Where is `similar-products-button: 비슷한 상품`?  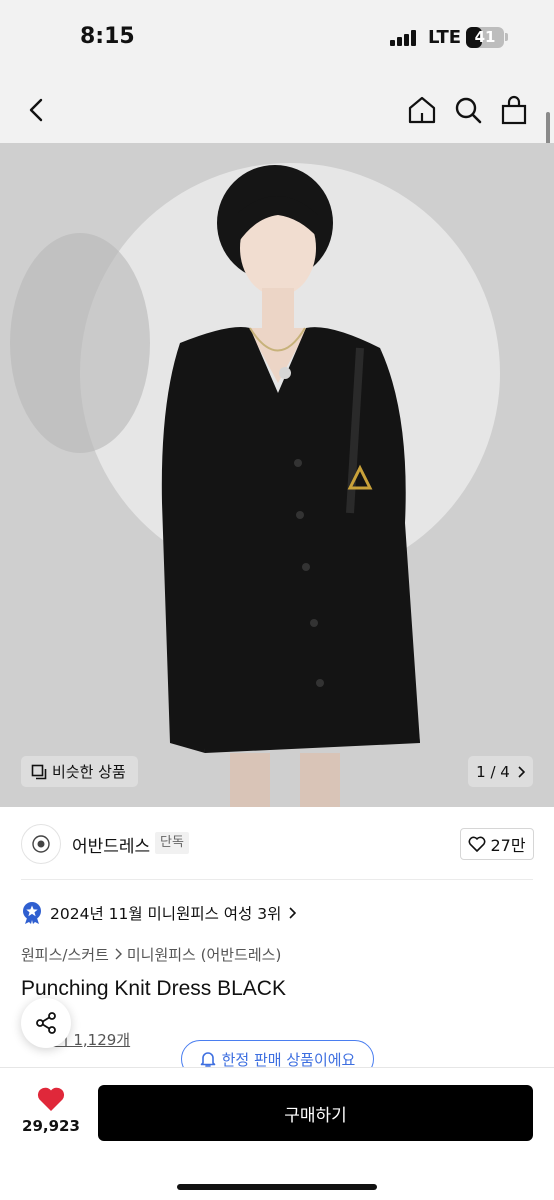 similar-products-button: 비슷한 상품 is located at coordinates (79, 771).